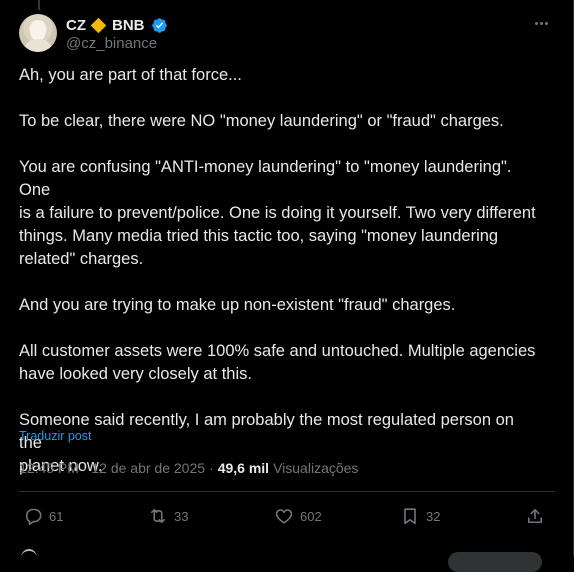 The width and height of the screenshot is (574, 572). I want to click on avatar, so click(38, 33).